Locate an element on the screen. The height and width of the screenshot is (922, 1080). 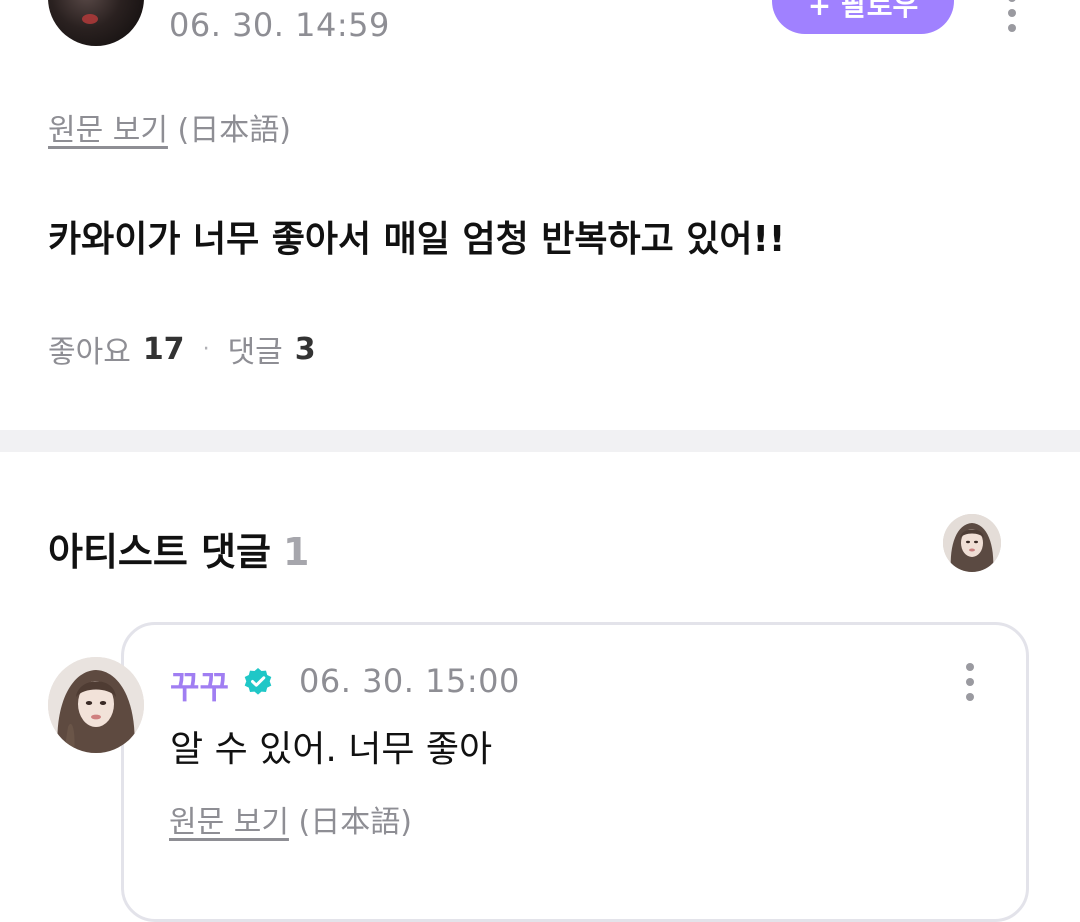
comments-button: 댓글 3 is located at coordinates (272, 349).